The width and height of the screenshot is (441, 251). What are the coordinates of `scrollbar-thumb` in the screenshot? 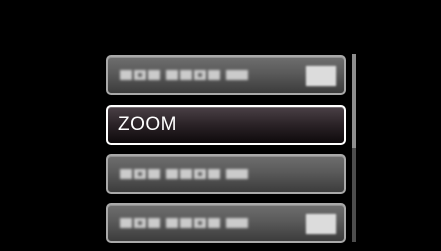 It's located at (354, 101).